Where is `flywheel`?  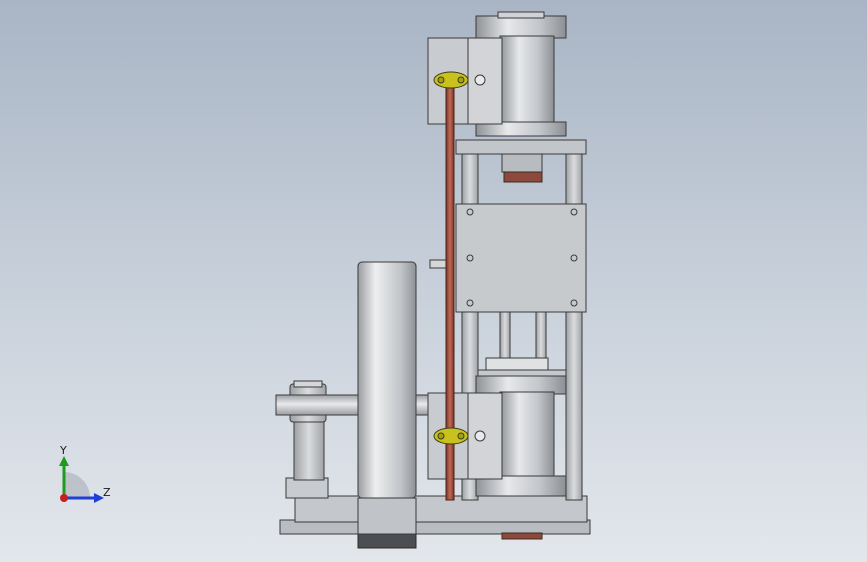
flywheel is located at coordinates (387, 398).